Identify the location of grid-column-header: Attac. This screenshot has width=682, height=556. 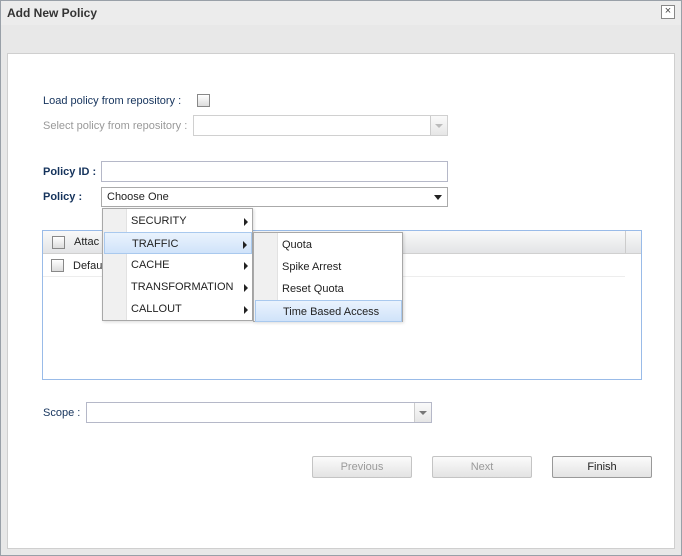
(86, 242).